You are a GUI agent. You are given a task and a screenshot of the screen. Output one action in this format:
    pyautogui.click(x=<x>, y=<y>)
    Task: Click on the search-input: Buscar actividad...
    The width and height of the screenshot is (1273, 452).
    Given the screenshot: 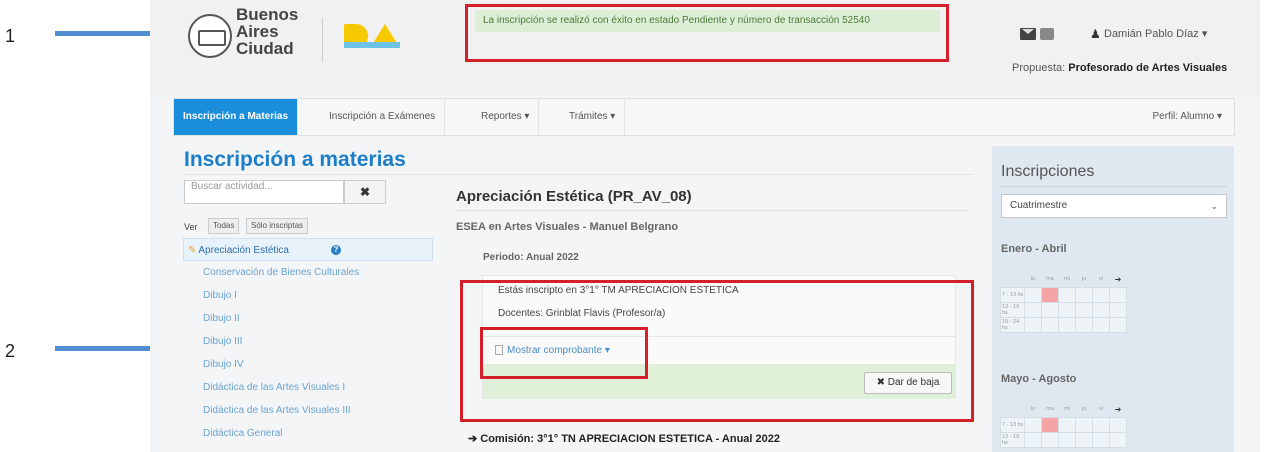 What is the action you would take?
    pyautogui.click(x=264, y=192)
    